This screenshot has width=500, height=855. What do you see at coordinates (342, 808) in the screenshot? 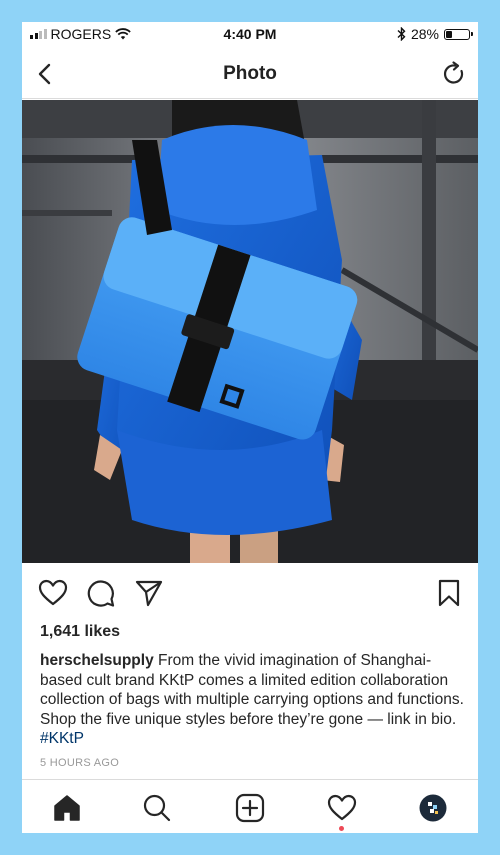
I see `activity-heart-icon` at bounding box center [342, 808].